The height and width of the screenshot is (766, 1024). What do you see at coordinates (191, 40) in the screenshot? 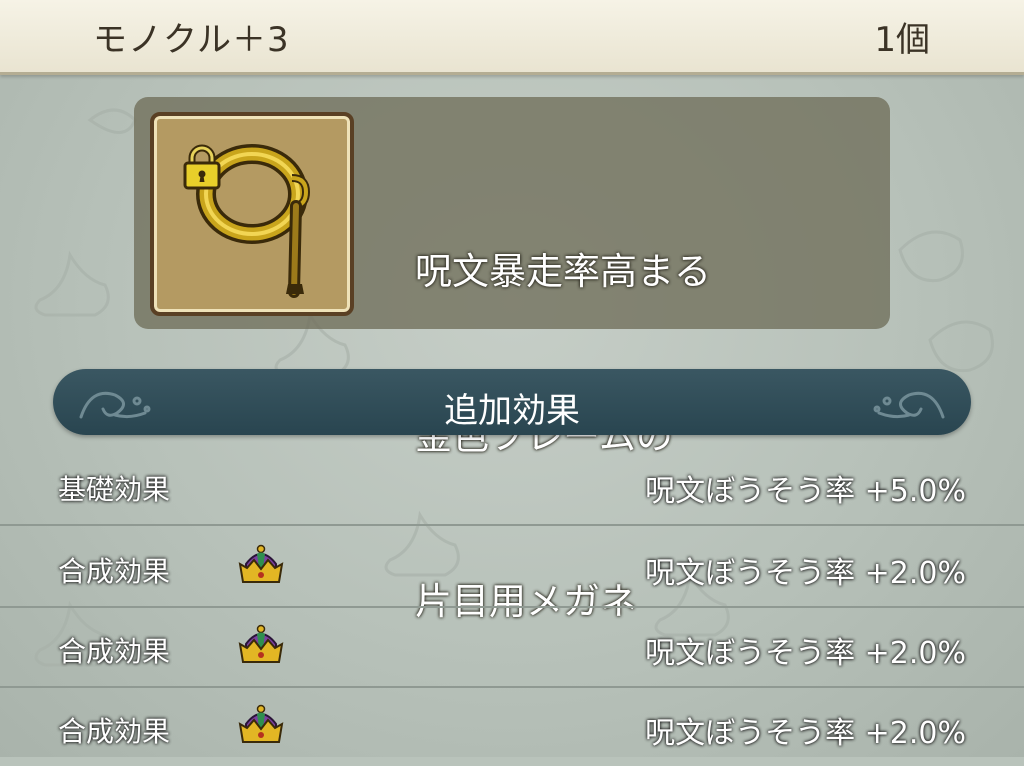
I see `item-name: モノクル＋3` at bounding box center [191, 40].